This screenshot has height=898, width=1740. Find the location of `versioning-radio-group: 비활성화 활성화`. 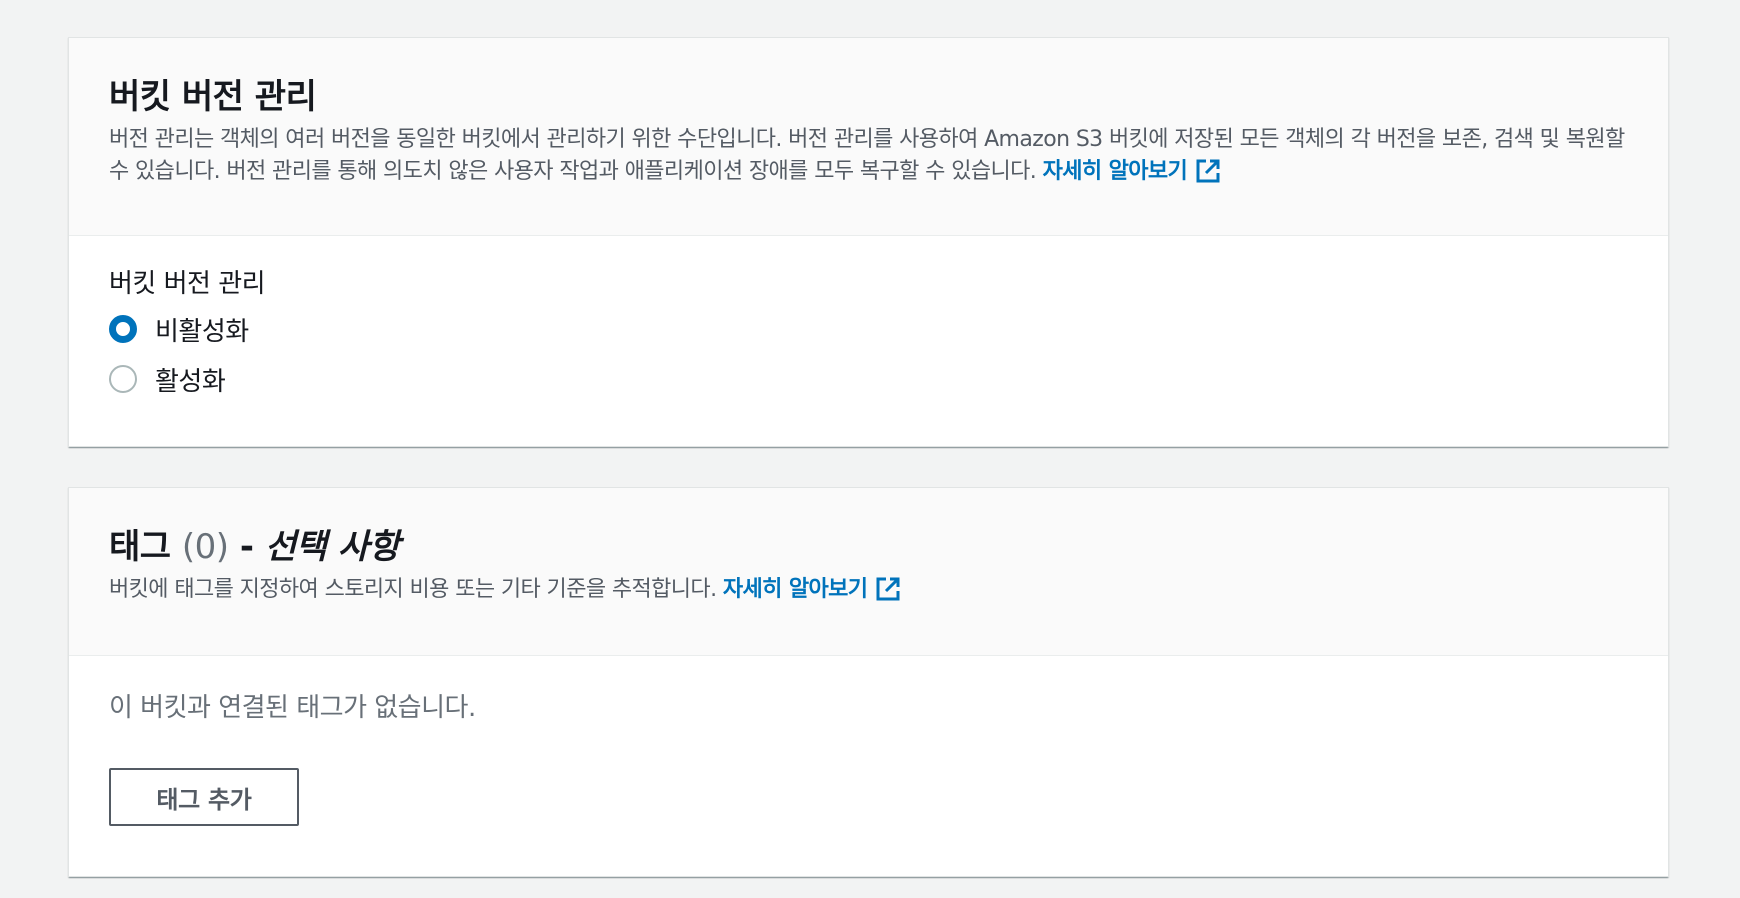

versioning-radio-group: 비활성화 활성화 is located at coordinates (868, 354).